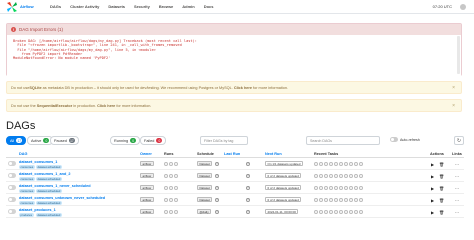 This screenshot has height=240, width=474. Describe the element at coordinates (38, 162) in the screenshot. I see `dag-id-link: dataset_consumes_1` at that location.